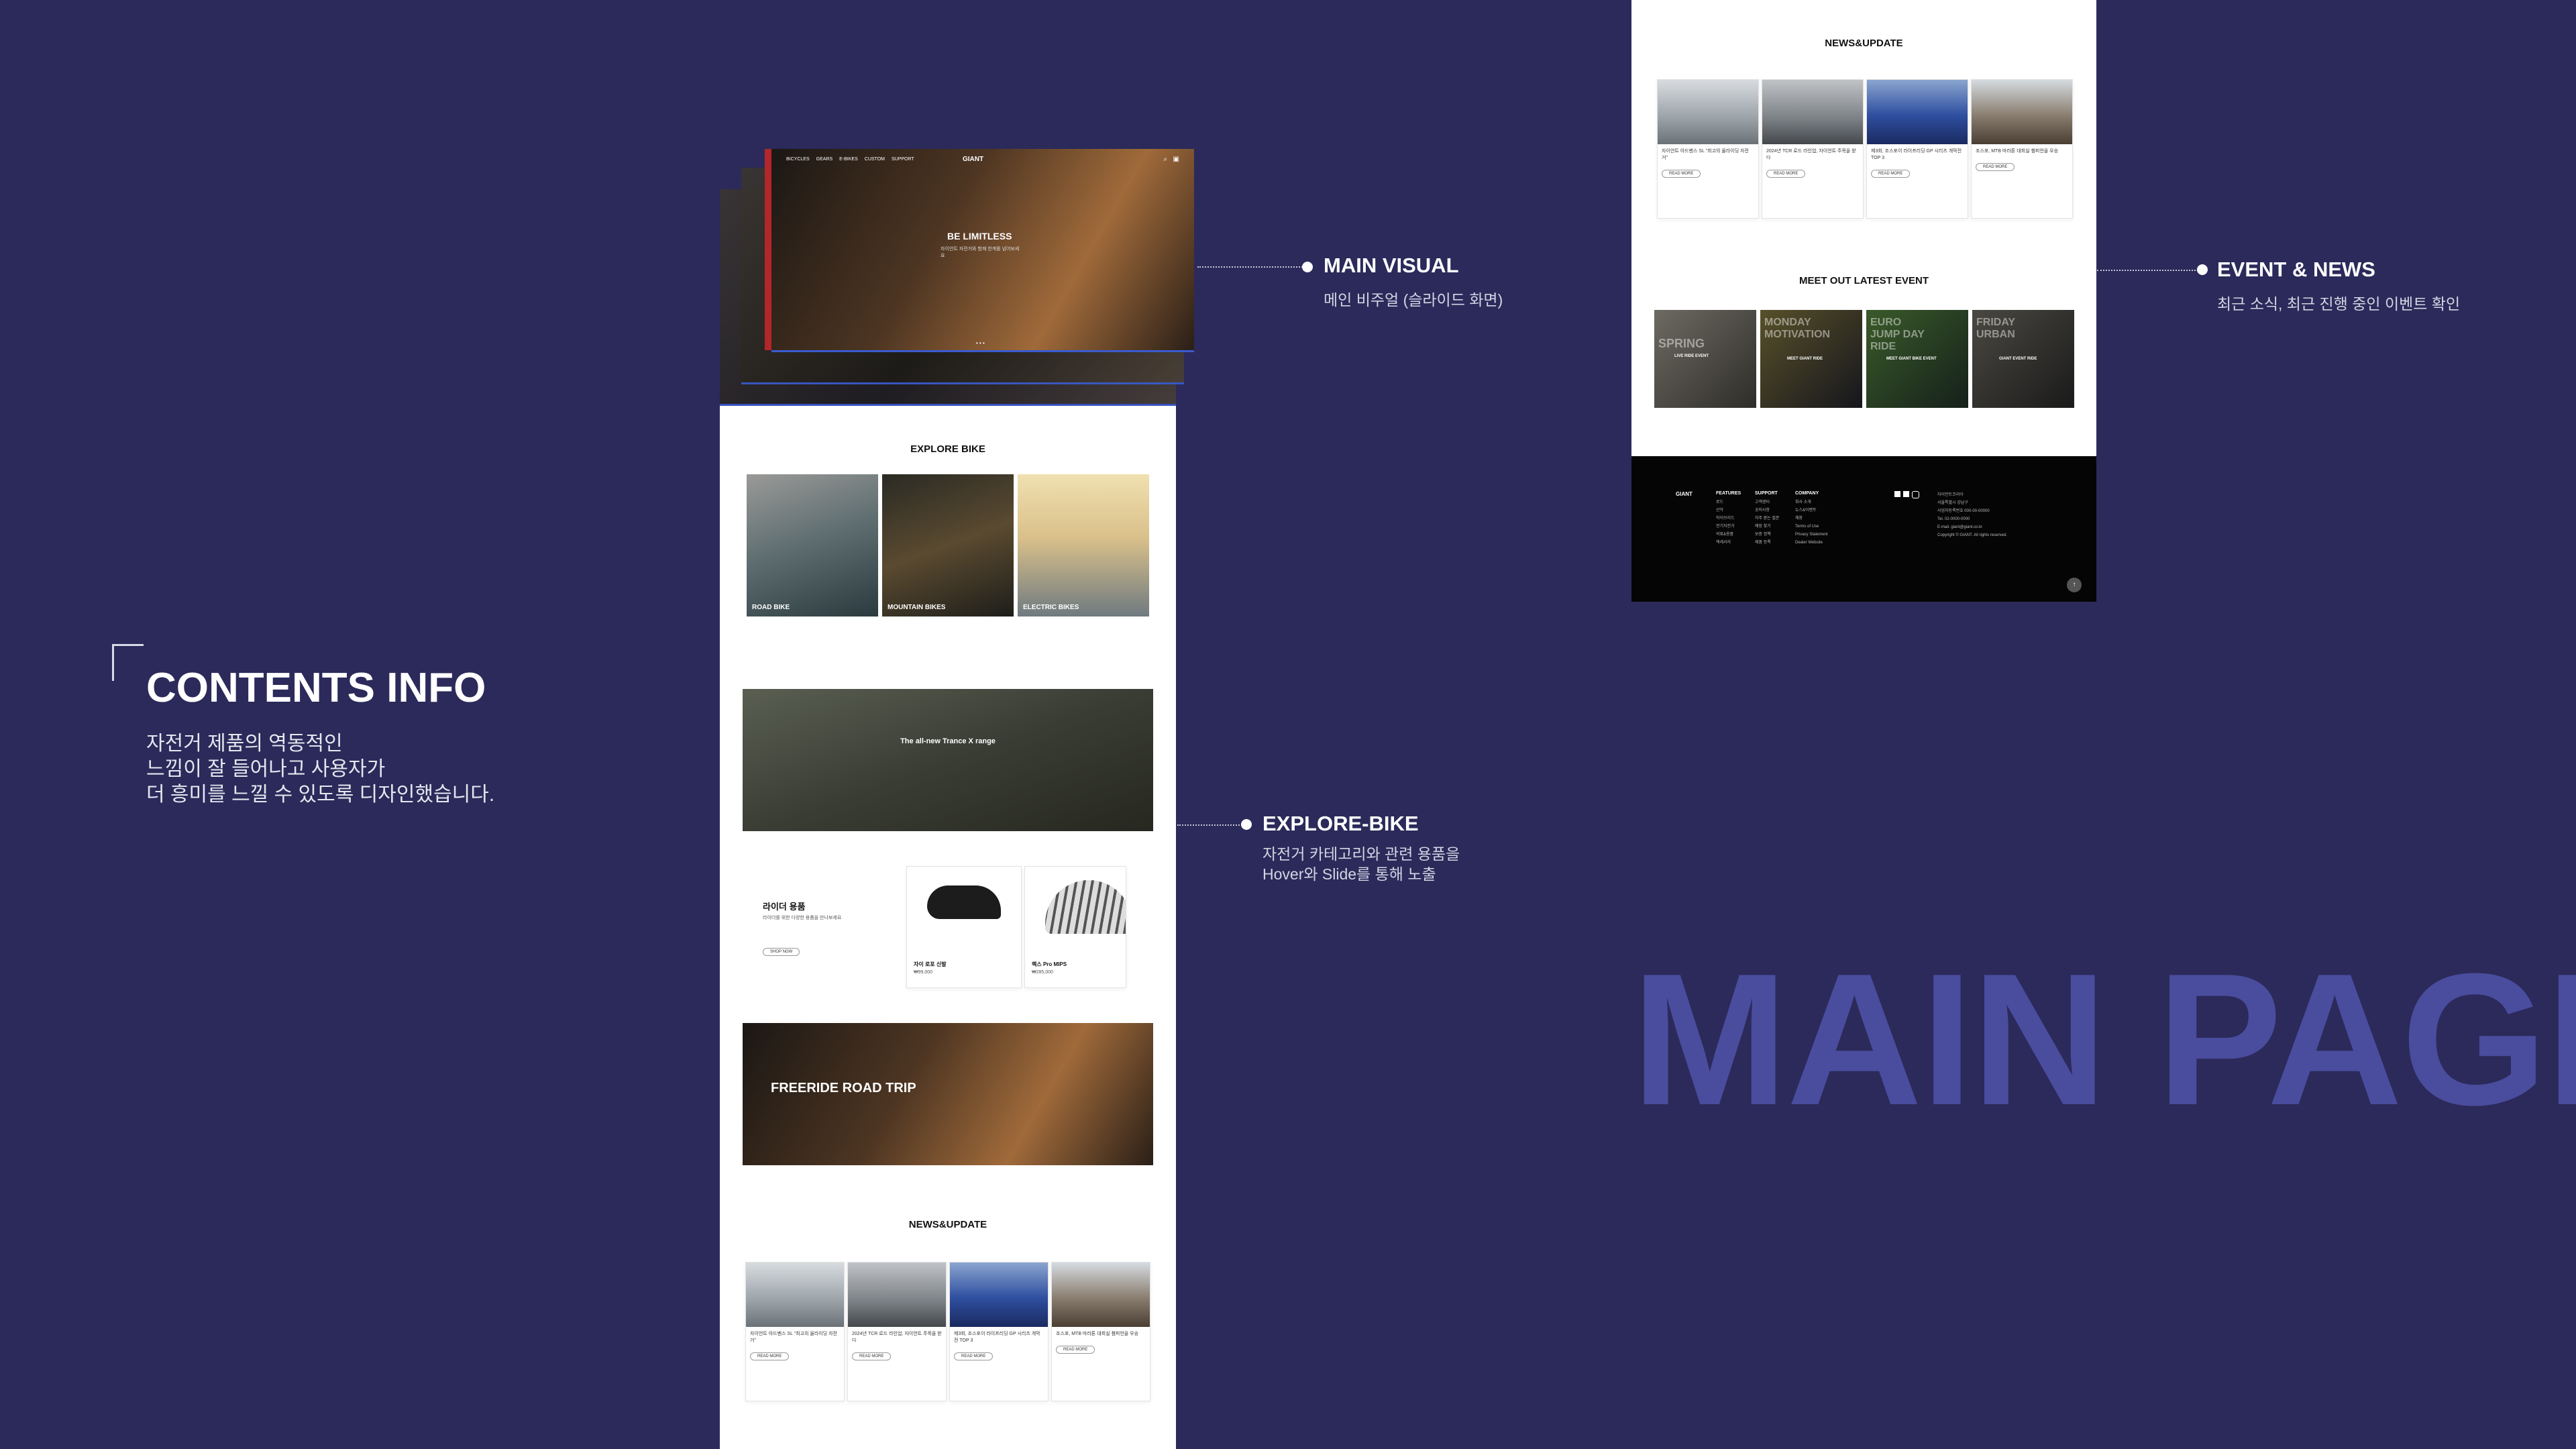 The image size is (2576, 1449). I want to click on shop-now-button: SHOP NOW, so click(781, 952).